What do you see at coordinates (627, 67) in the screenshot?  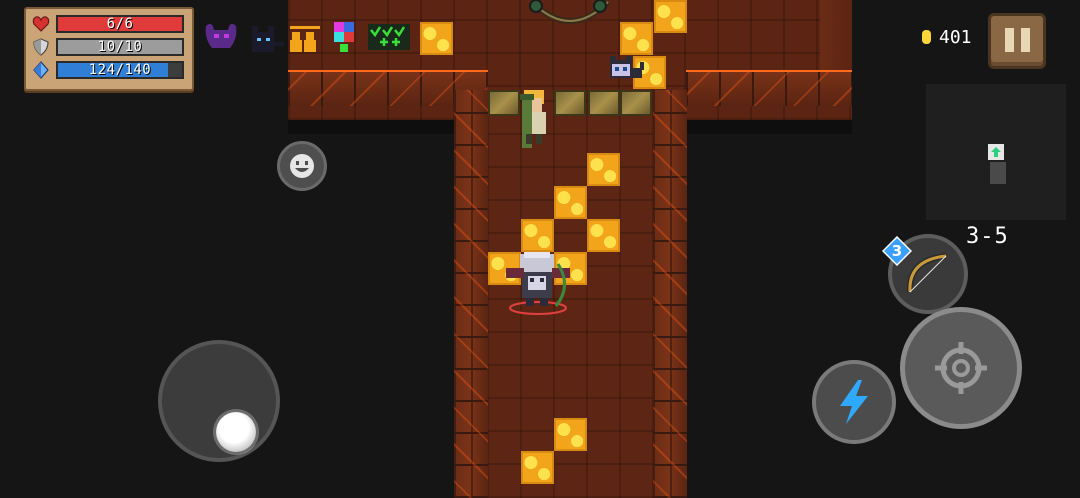 I see `cat-pet` at bounding box center [627, 67].